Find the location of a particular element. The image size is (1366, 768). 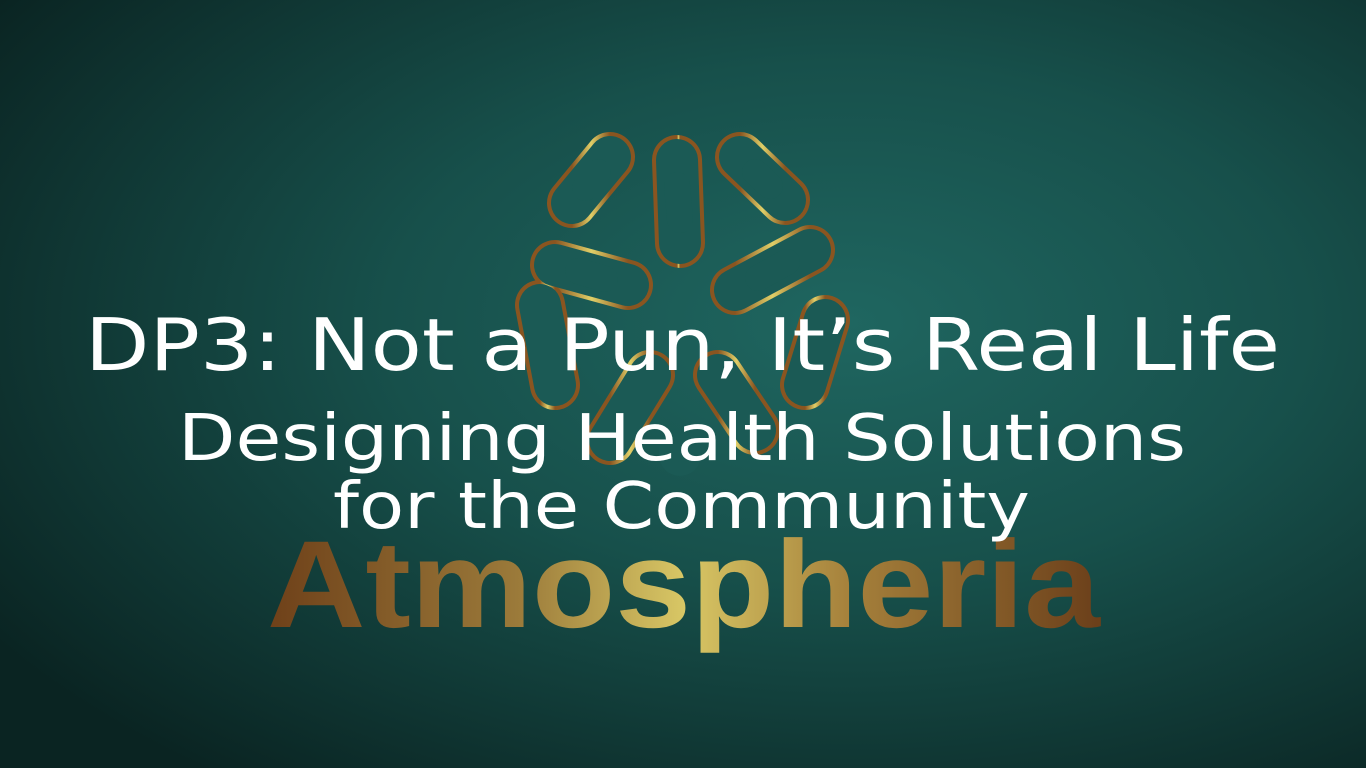

slide-title: DP3: Not a Pun, It’s Real Life is located at coordinates (682, 345).